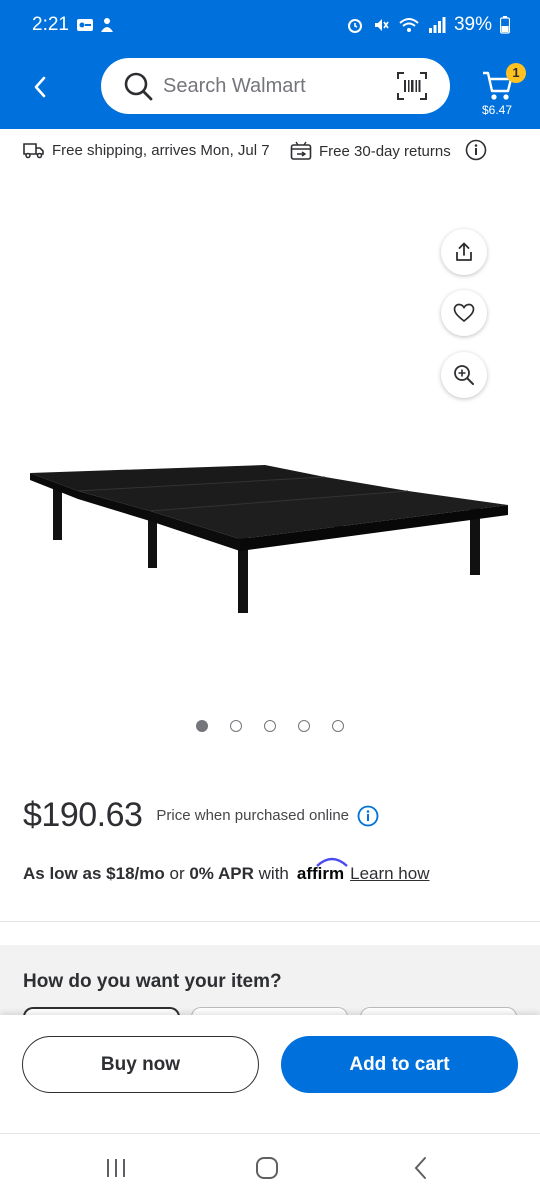 The image size is (540, 1200). I want to click on returns-info: Free 30-day returns, so click(370, 151).